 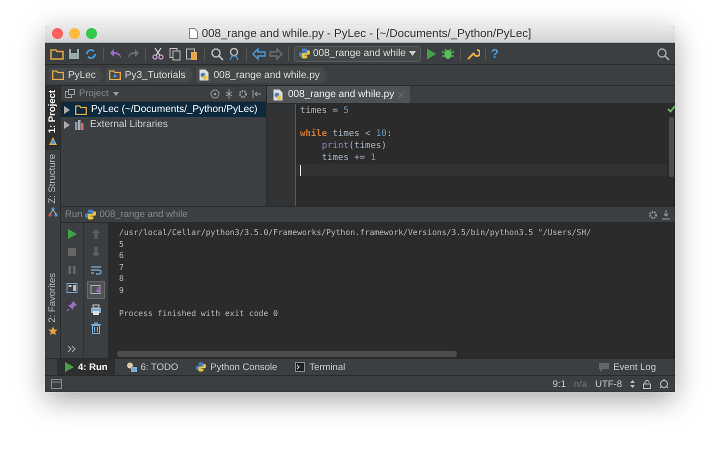 What do you see at coordinates (158, 53) in the screenshot?
I see `scissors-icon` at bounding box center [158, 53].